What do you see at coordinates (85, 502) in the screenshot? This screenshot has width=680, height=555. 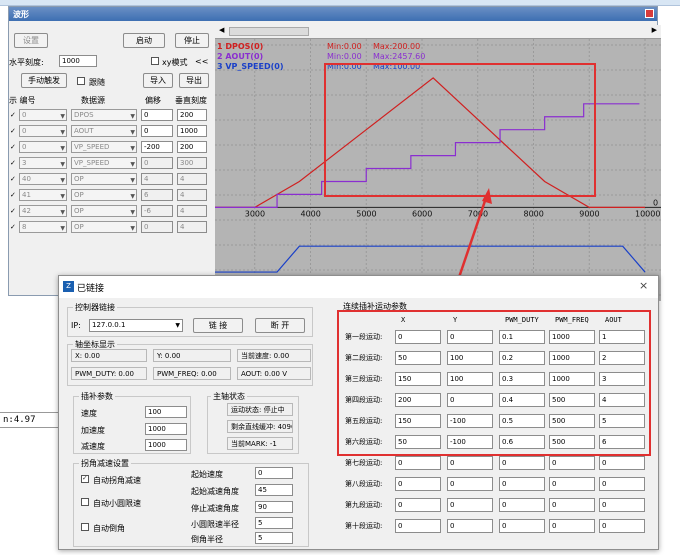 I see `auto-small-circle-checkbox` at bounding box center [85, 502].